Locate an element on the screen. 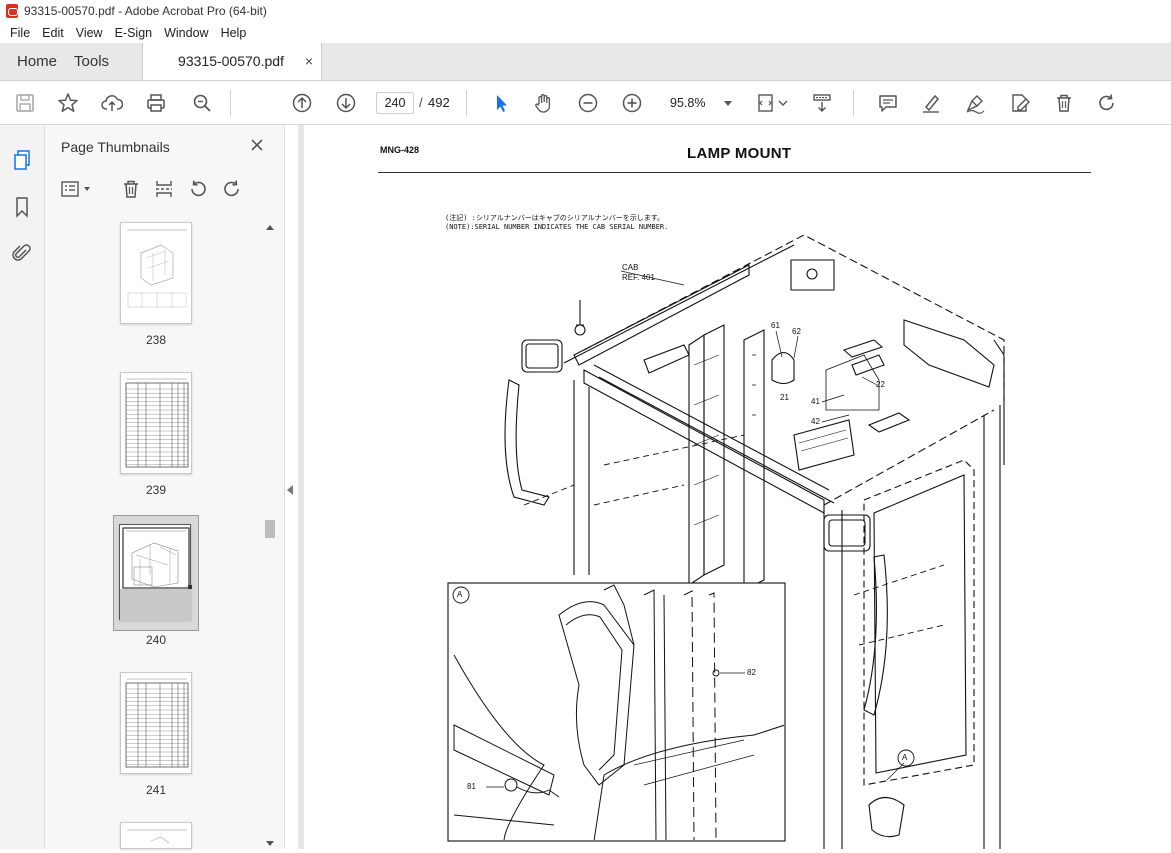 This screenshot has height=853, width=1171. print-icon is located at coordinates (156, 103).